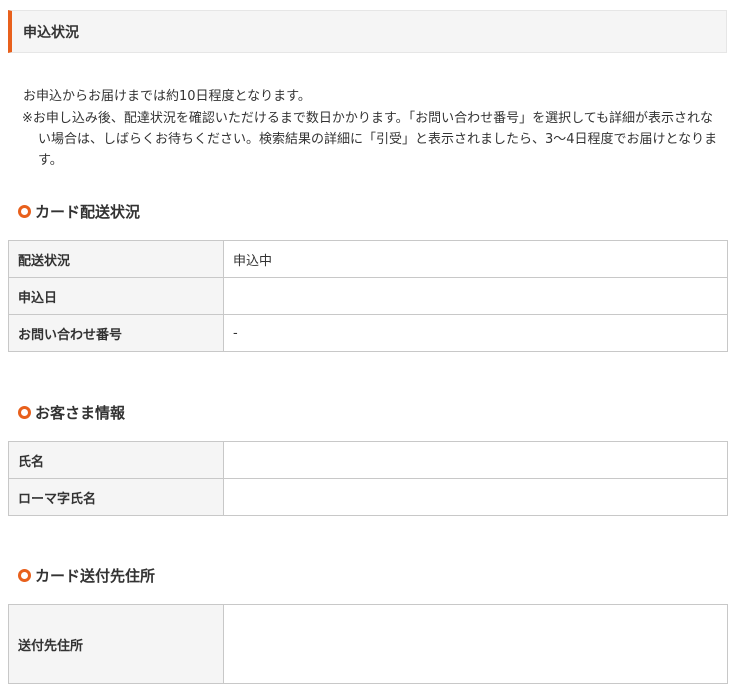 The image size is (738, 695). I want to click on section-heading-address: カード送付先住所, so click(86, 575).